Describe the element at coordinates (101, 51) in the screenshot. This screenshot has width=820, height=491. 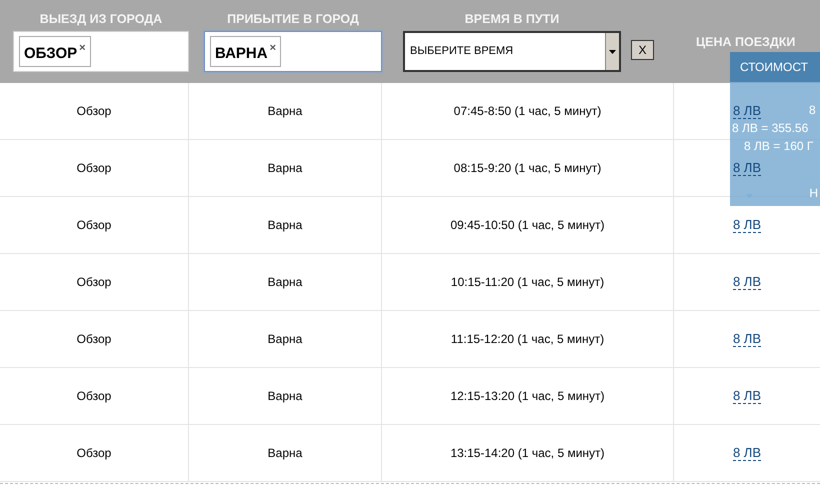
I see `city-field: ОБЗОР×` at that location.